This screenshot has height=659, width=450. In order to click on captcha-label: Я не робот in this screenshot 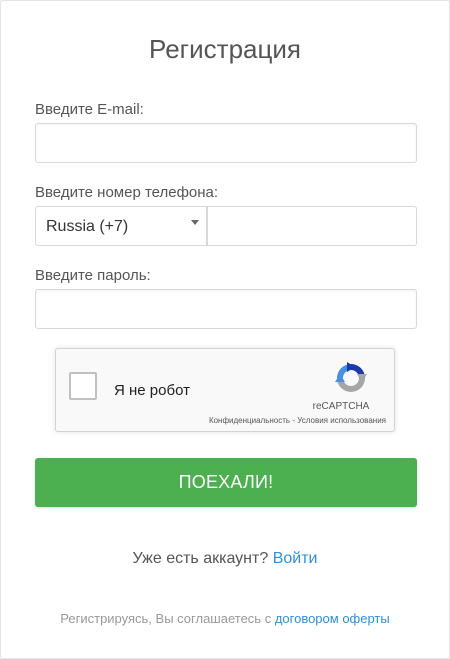, I will do `click(152, 390)`.